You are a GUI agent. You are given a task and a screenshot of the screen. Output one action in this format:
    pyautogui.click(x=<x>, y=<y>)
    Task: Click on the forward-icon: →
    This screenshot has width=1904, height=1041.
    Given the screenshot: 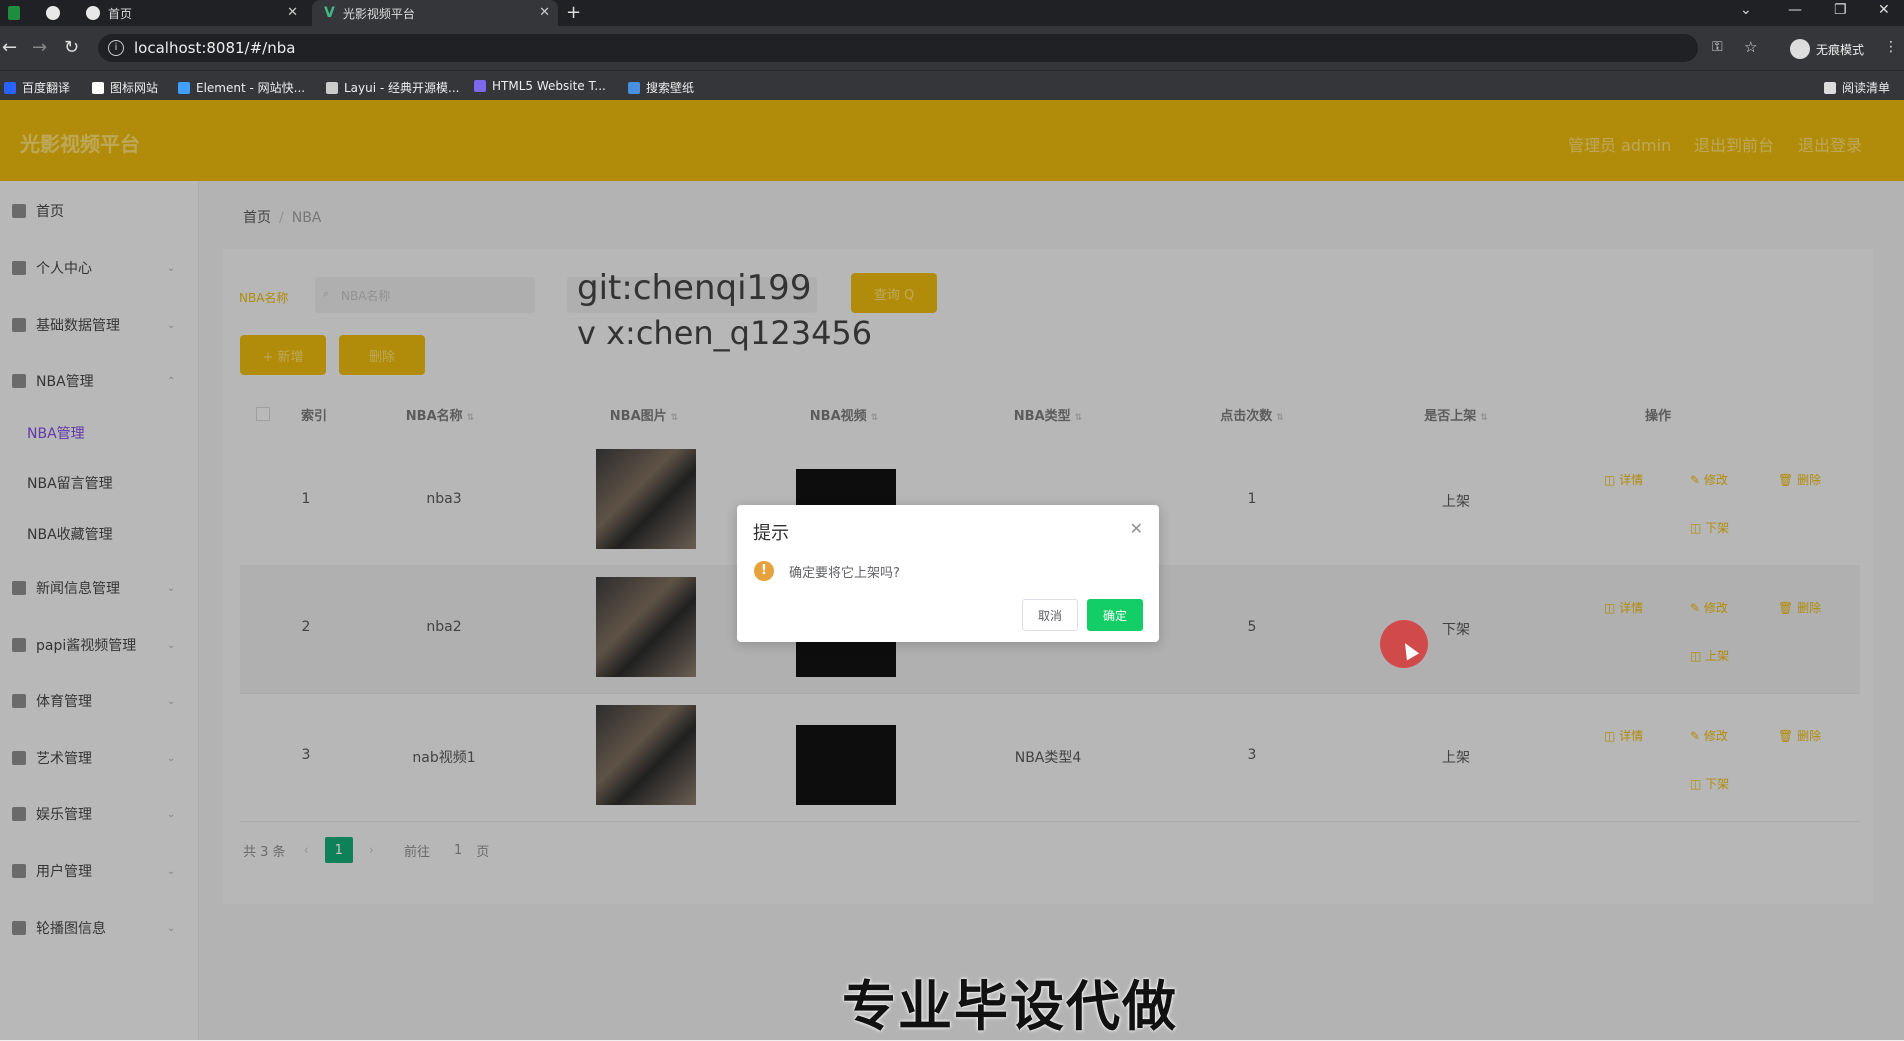 What is the action you would take?
    pyautogui.click(x=39, y=47)
    